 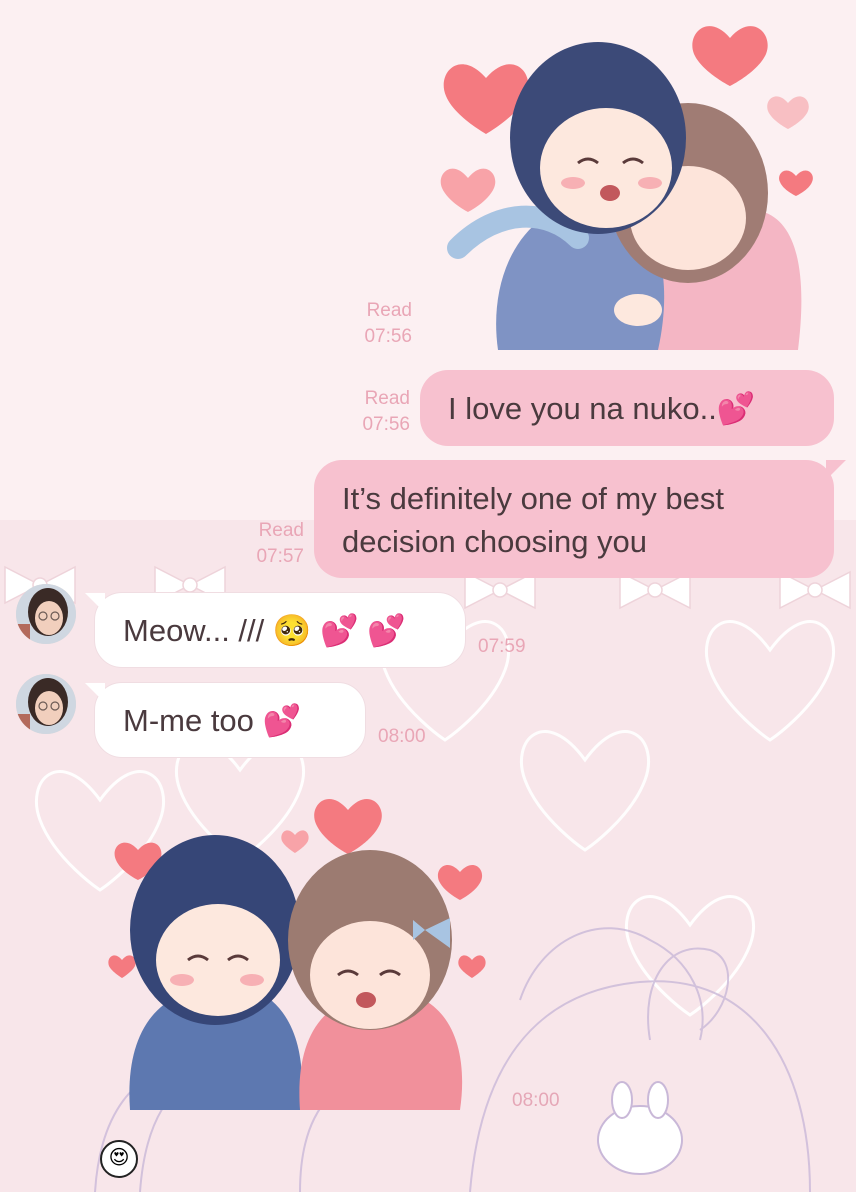 What do you see at coordinates (602, 408) in the screenshot?
I see `message-text: I love you na nuko..💕` at bounding box center [602, 408].